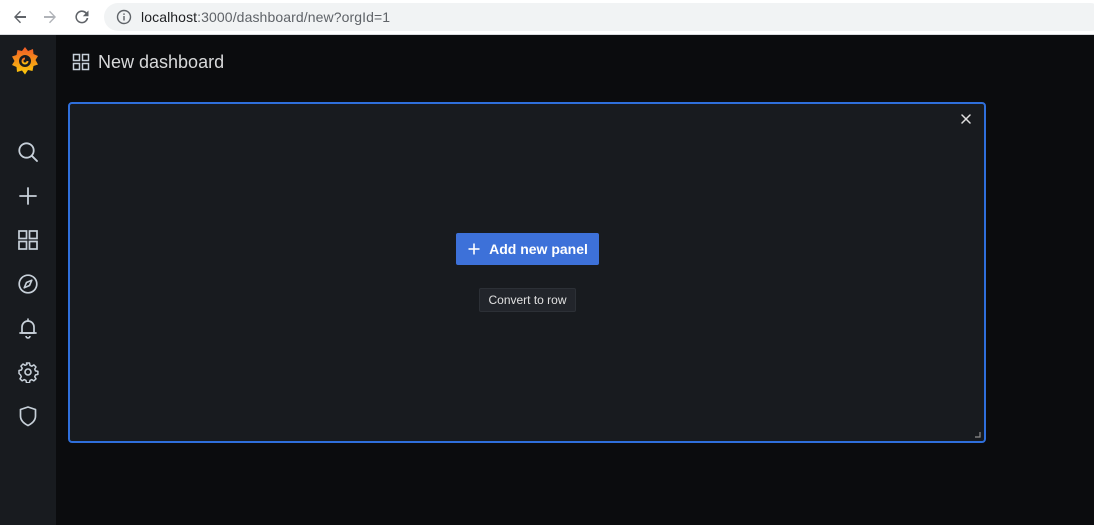  I want to click on page-header: New dashboard, so click(148, 62).